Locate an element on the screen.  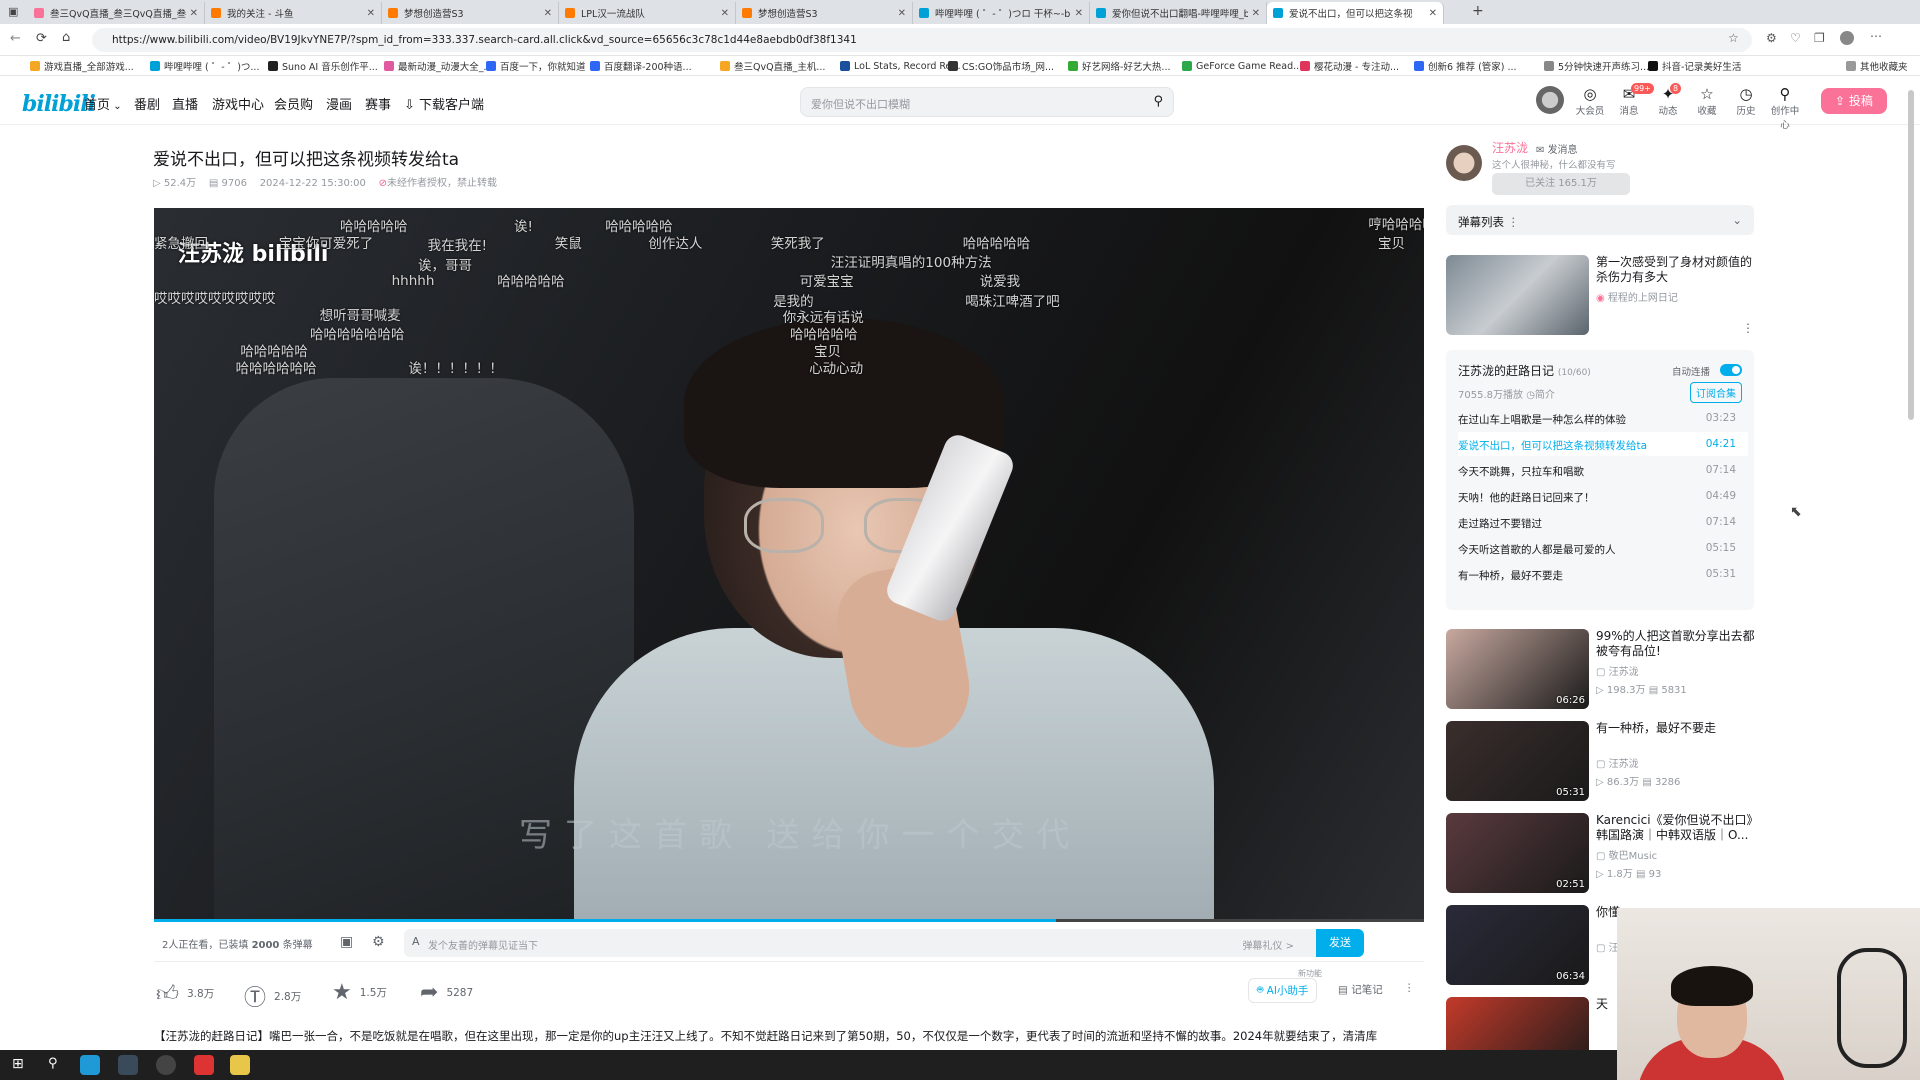
search-box: 爱你但说不出口模糊 ⚲ is located at coordinates (987, 102).